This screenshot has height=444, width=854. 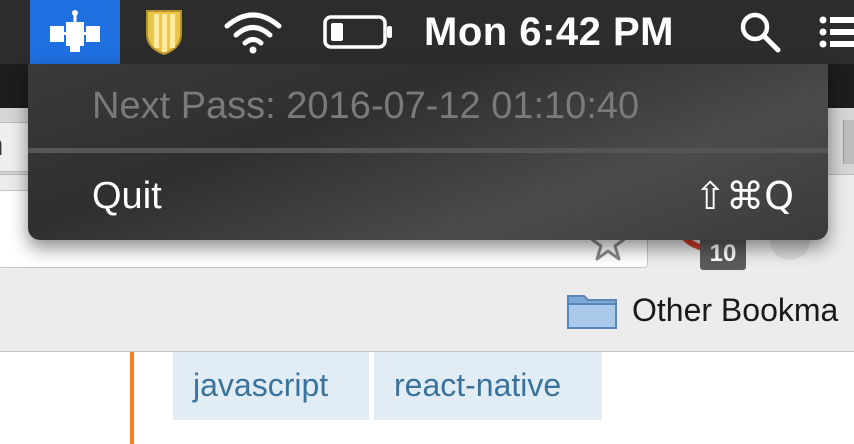 I want to click on shield-icon, so click(x=164, y=33).